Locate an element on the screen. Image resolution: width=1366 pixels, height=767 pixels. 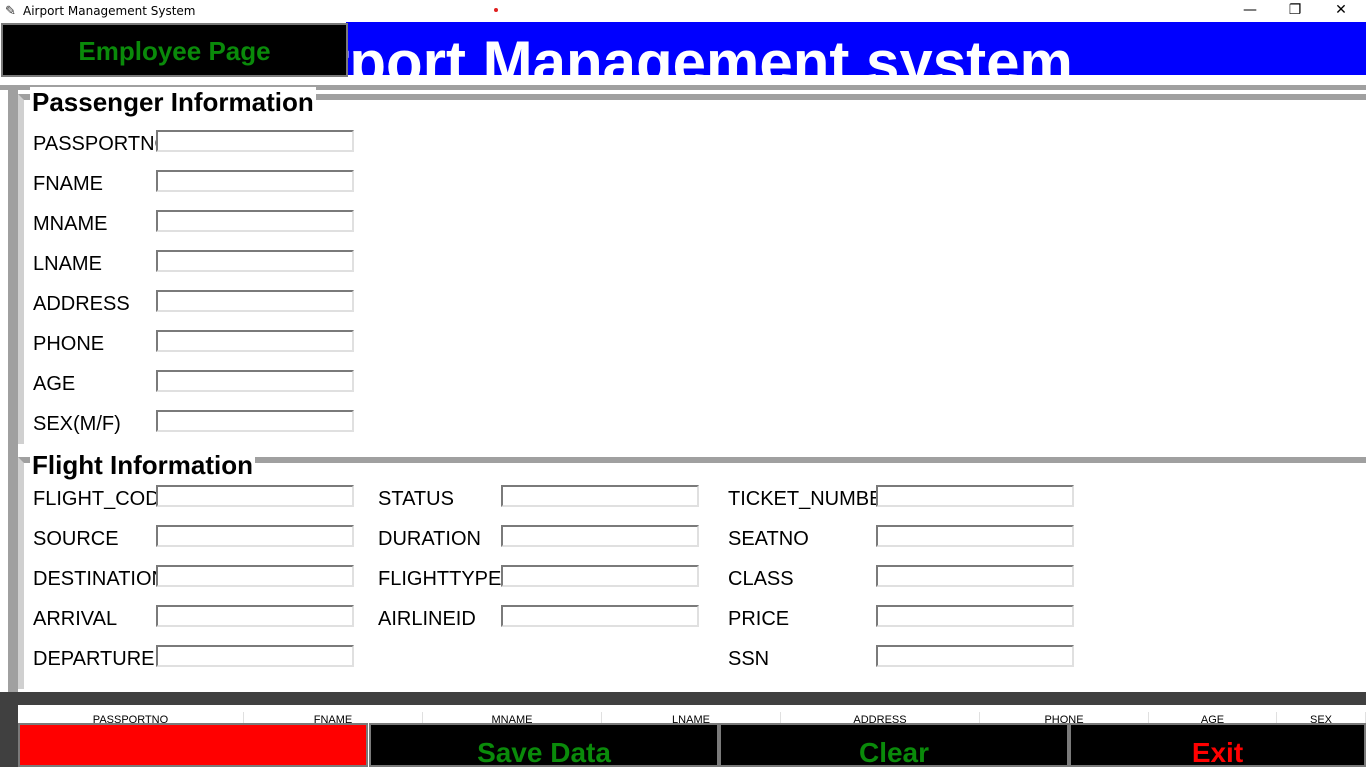
flight-field-label: SEATNO is located at coordinates (768, 539).